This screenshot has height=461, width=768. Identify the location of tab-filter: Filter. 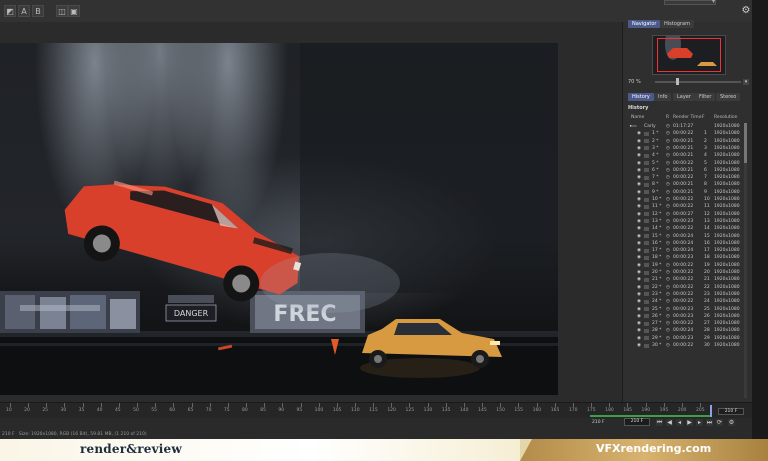
(705, 97).